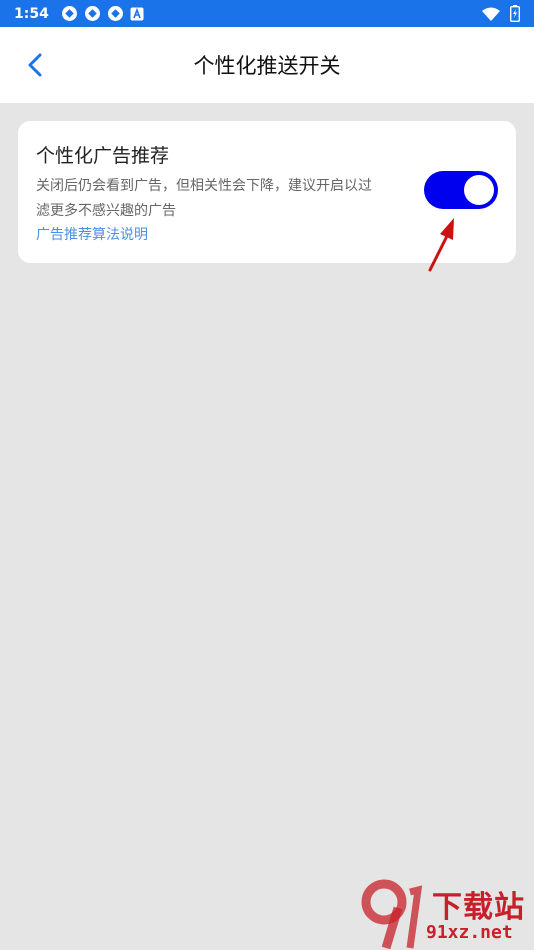 The image size is (534, 950). Describe the element at coordinates (392, 914) in the screenshot. I see `watermark-logo-icon` at that location.